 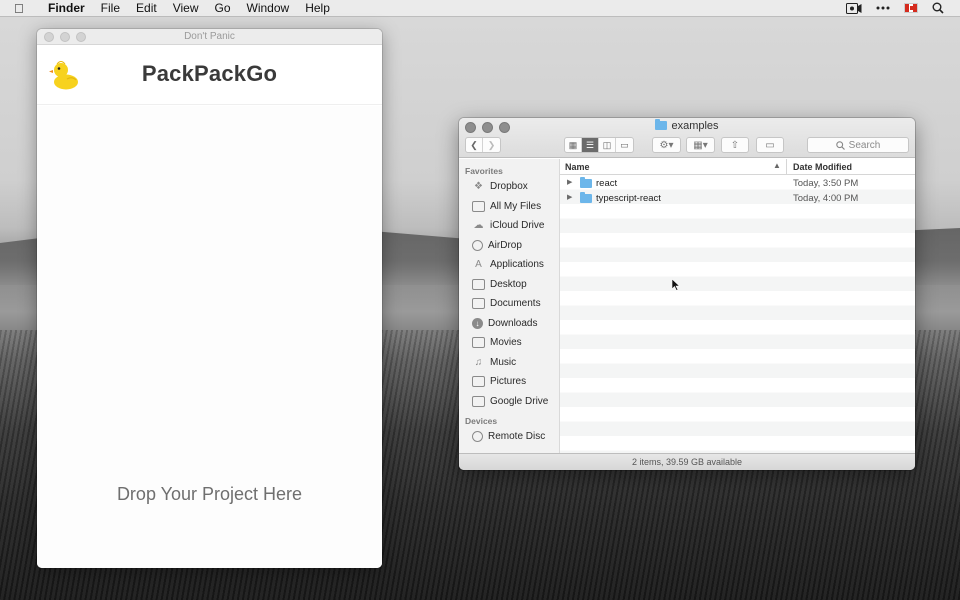 I want to click on sidebar-item-applications: A Applications, so click(x=509, y=265).